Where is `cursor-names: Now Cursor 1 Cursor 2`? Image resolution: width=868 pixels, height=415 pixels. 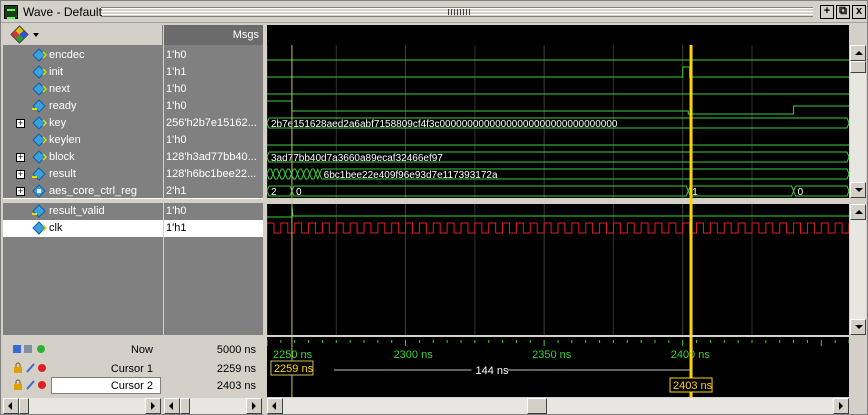 cursor-names: Now Cursor 1 Cursor 2 is located at coordinates (83, 367).